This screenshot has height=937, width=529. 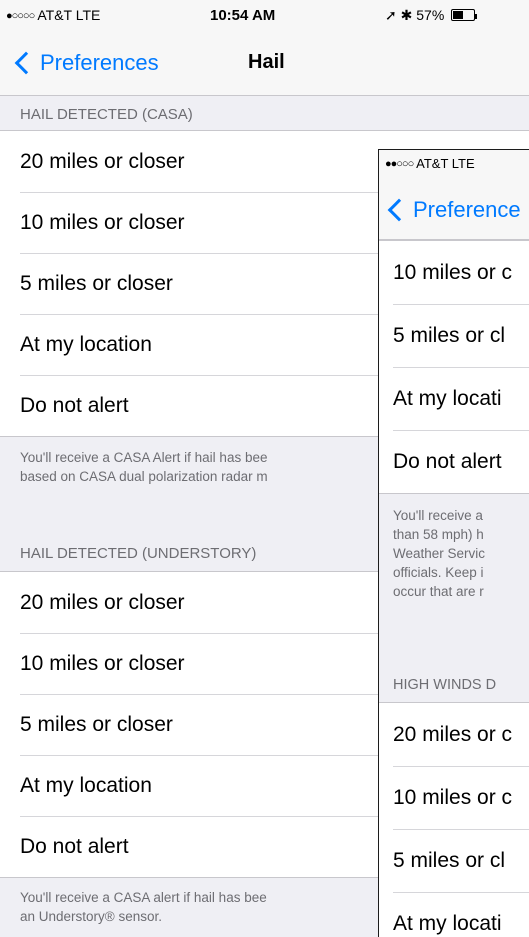 I want to click on section-header-casa: HAIL DETECTED (CASA), so click(x=106, y=114).